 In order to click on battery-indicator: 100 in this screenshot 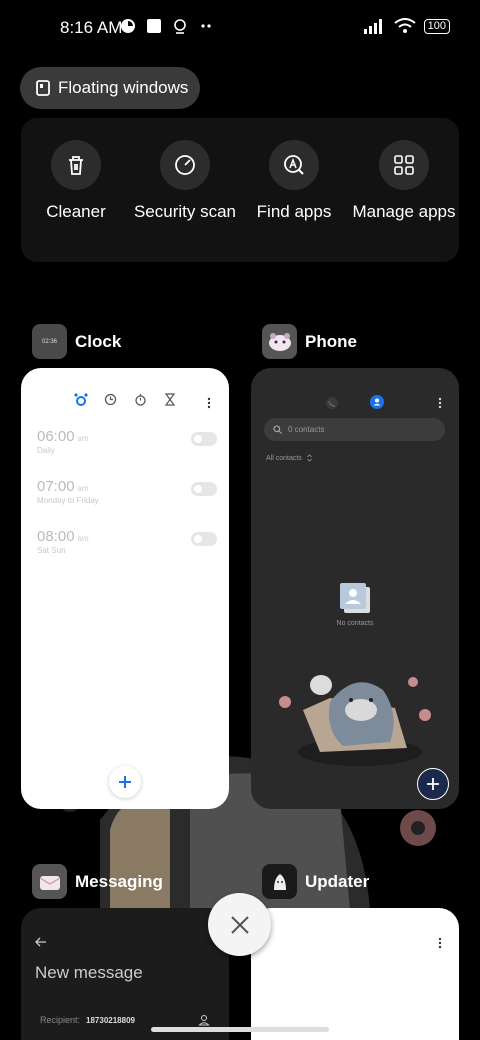, I will do `click(436, 26)`.